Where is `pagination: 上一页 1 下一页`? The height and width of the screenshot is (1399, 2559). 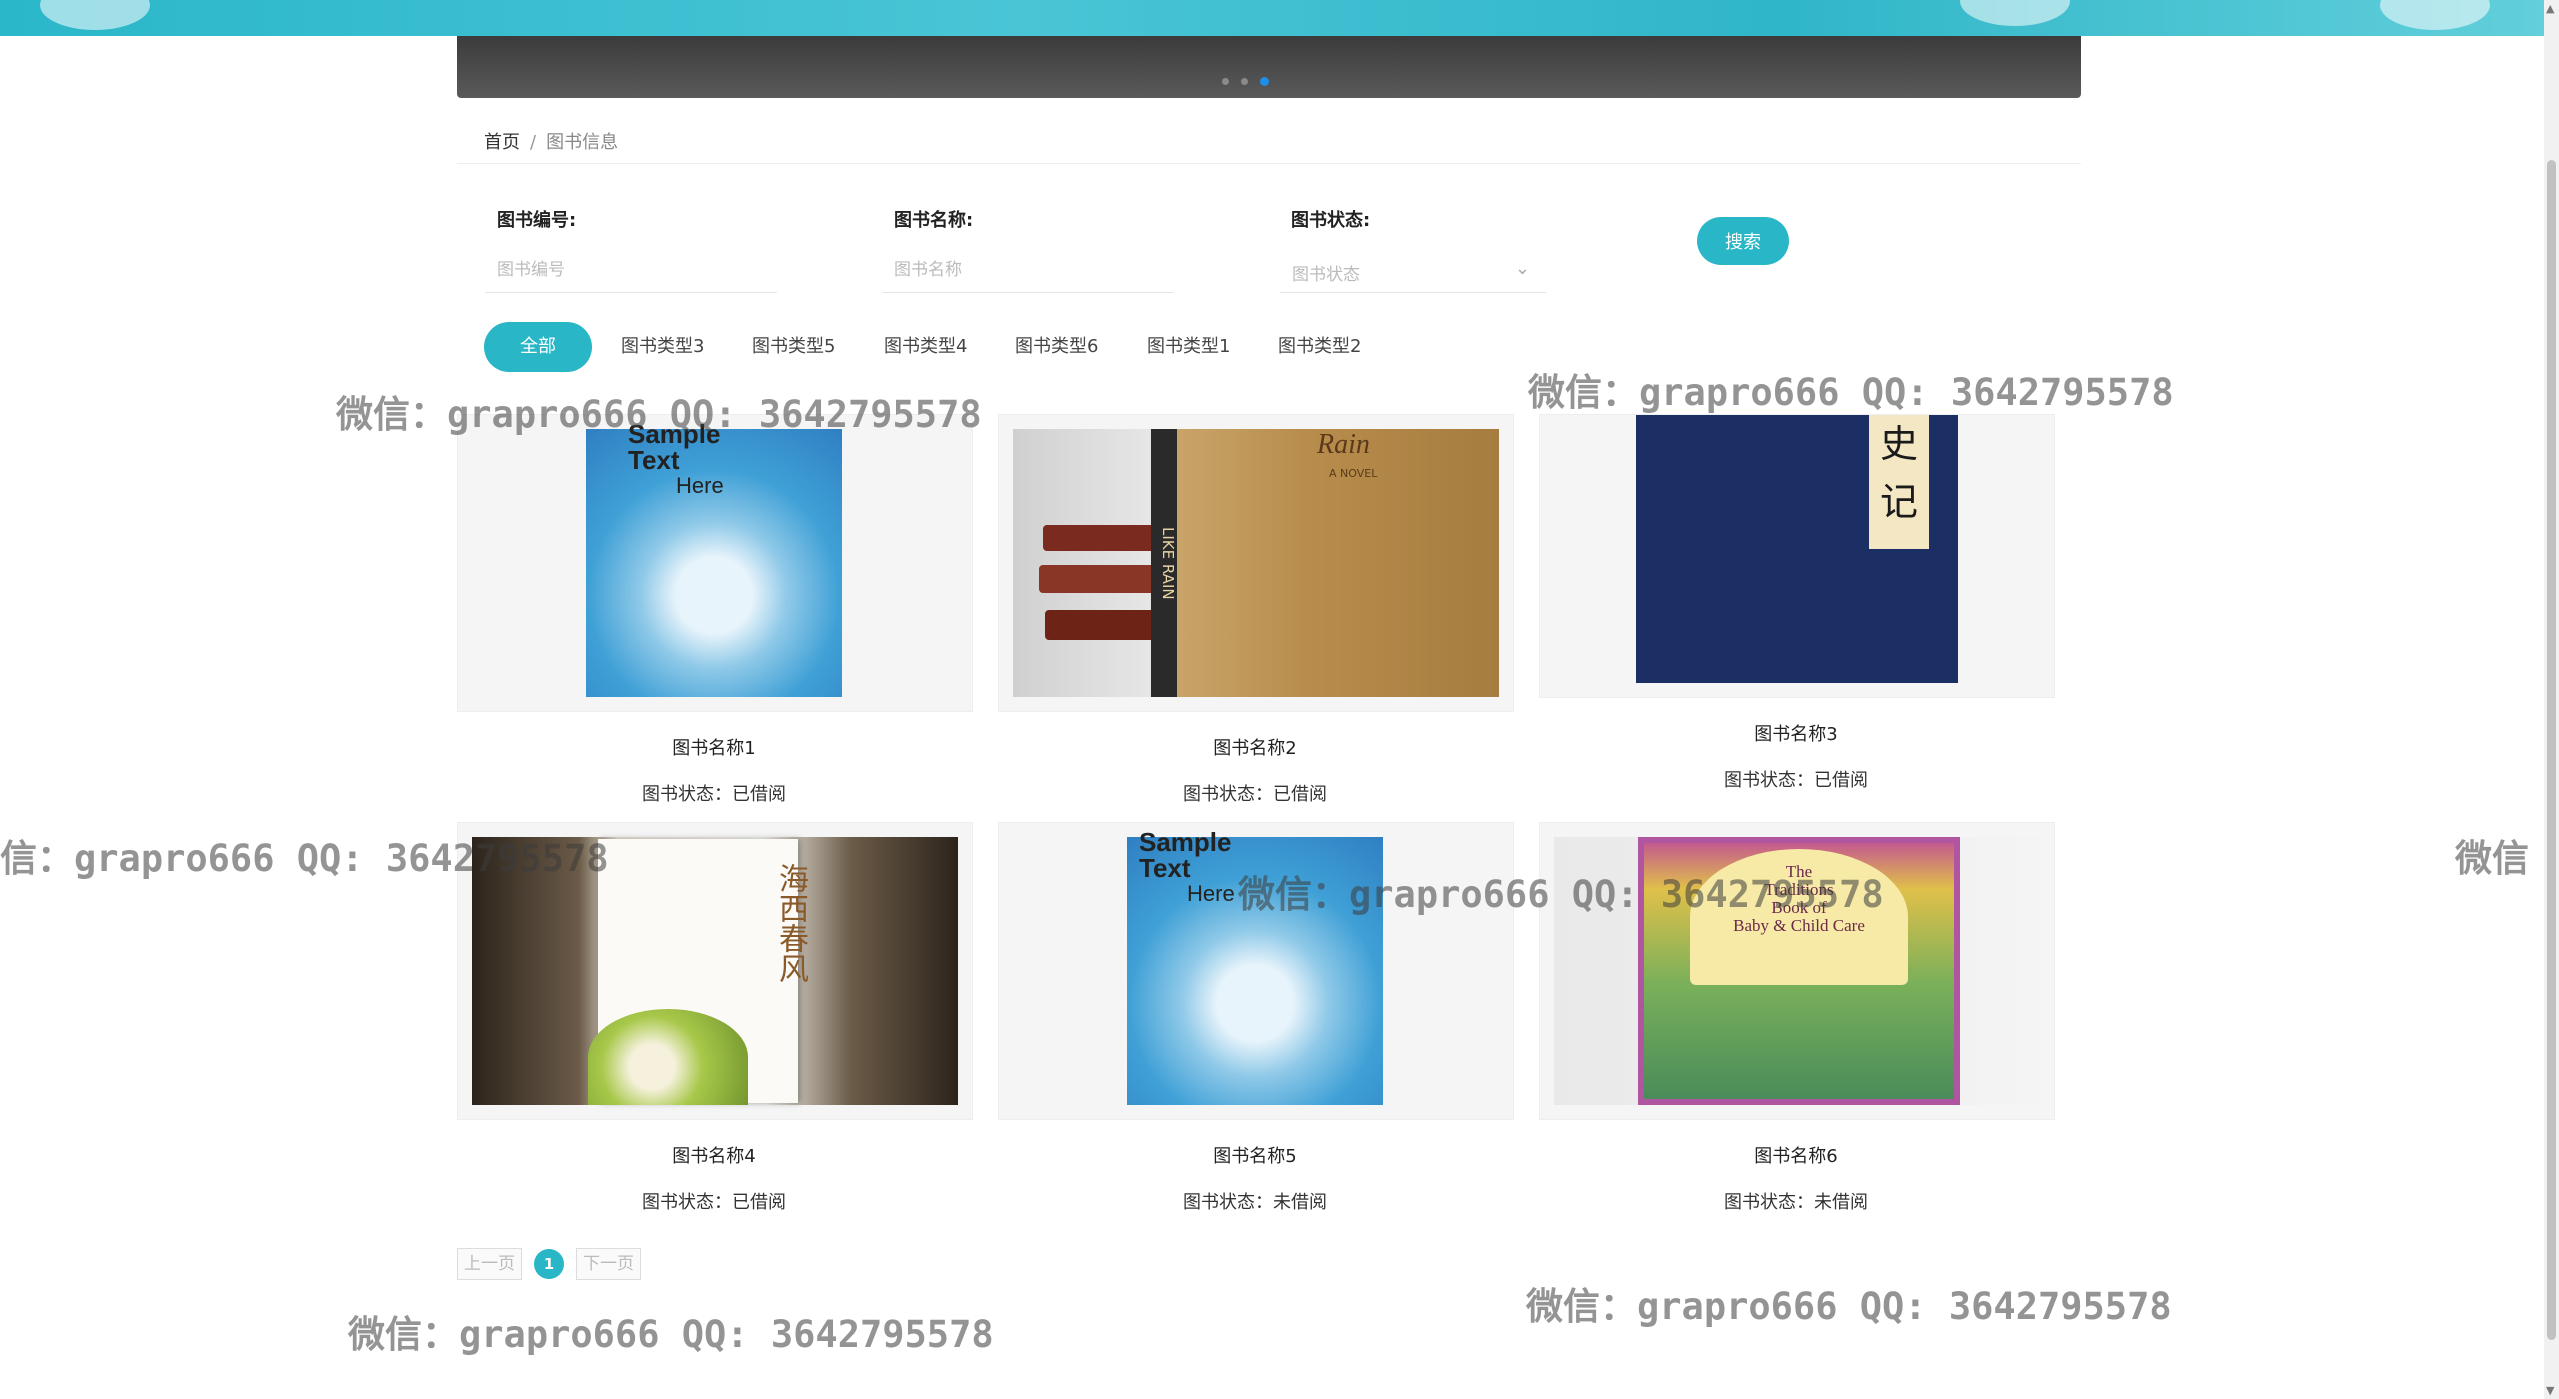 pagination: 上一页 1 下一页 is located at coordinates (549, 1264).